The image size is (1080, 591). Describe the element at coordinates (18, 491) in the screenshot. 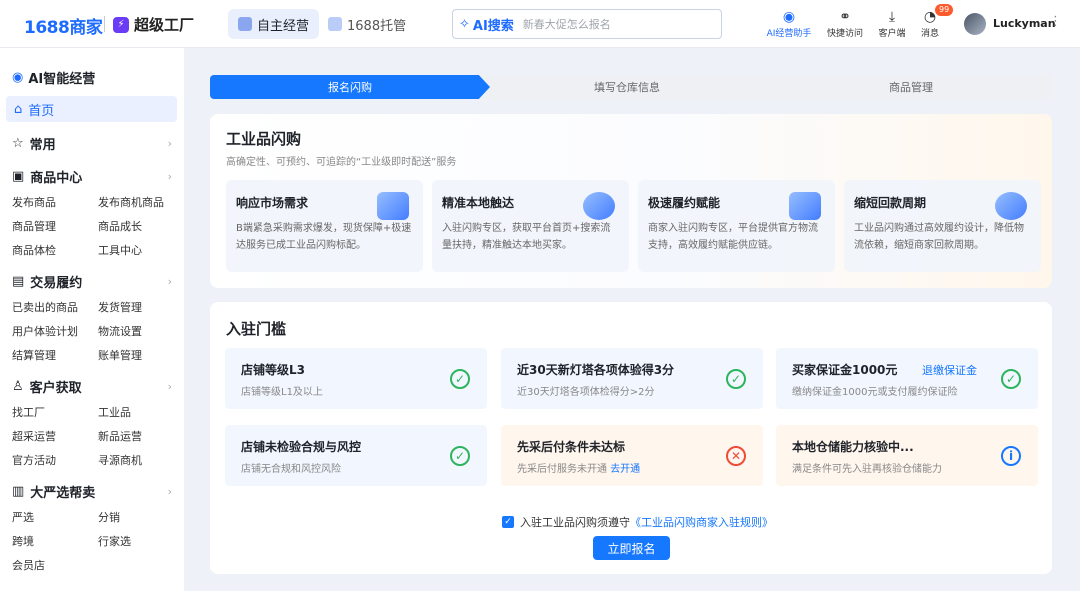

I see `list-icon: ▥` at that location.